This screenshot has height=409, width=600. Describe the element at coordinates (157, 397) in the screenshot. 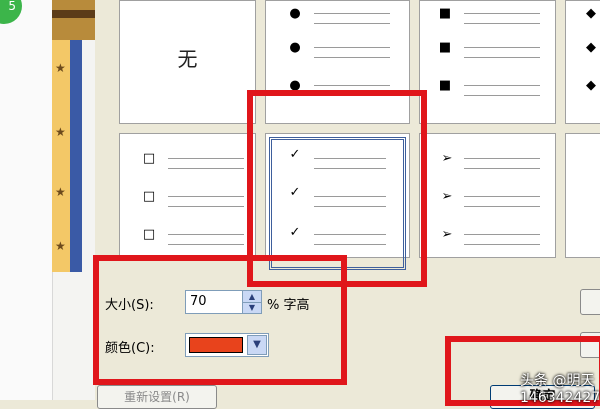

I see `reset-button: 重新设置(R)` at that location.